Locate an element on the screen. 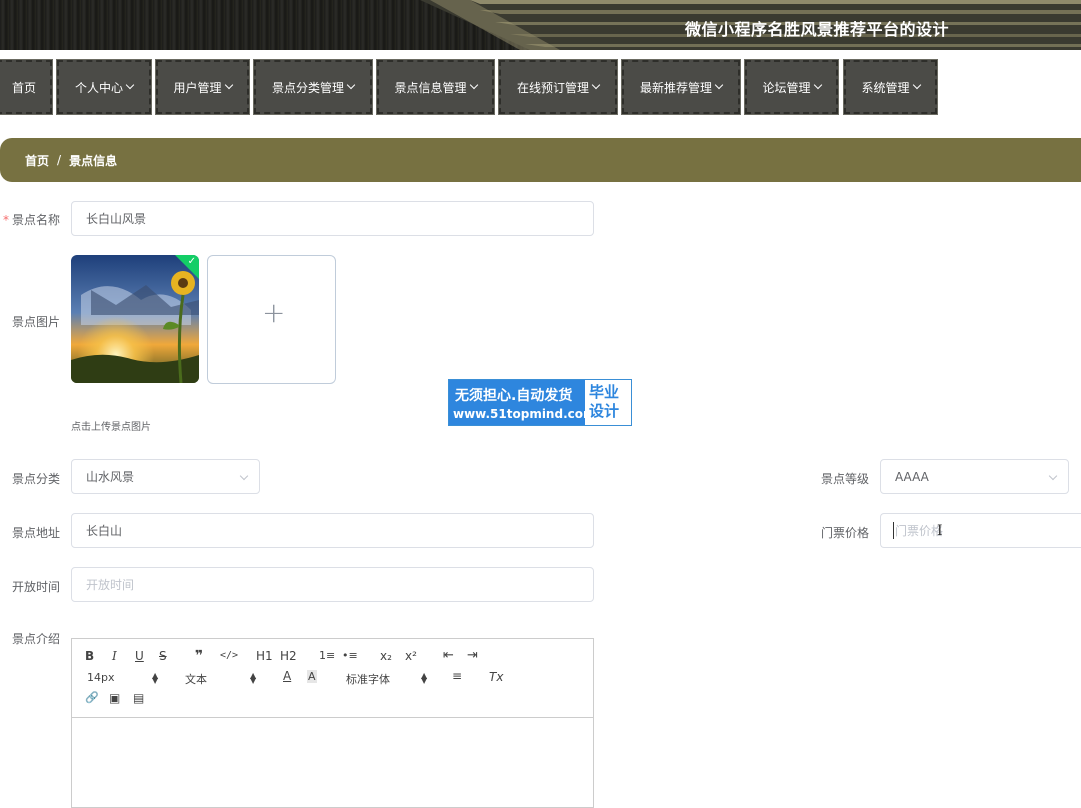 Image resolution: width=1081 pixels, height=808 pixels. price-input-placeholder: 门票价格 is located at coordinates (918, 530).